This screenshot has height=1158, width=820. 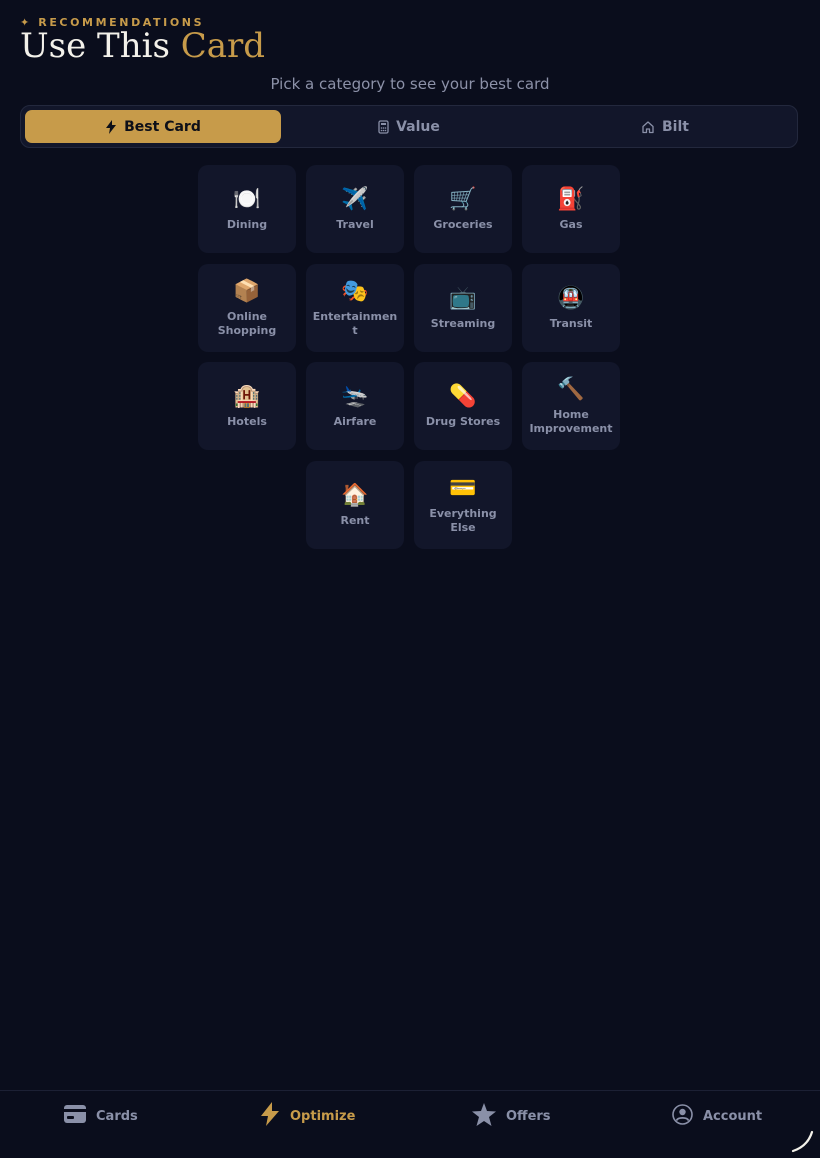 What do you see at coordinates (463, 323) in the screenshot?
I see `category-label: Streaming` at bounding box center [463, 323].